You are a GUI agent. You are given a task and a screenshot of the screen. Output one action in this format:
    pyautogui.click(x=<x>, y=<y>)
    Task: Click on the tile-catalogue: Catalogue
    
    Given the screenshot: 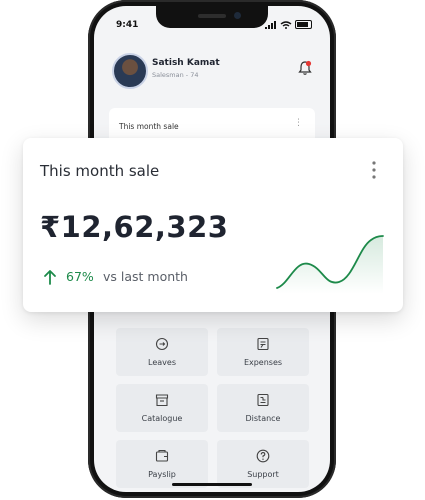 What is the action you would take?
    pyautogui.click(x=162, y=408)
    